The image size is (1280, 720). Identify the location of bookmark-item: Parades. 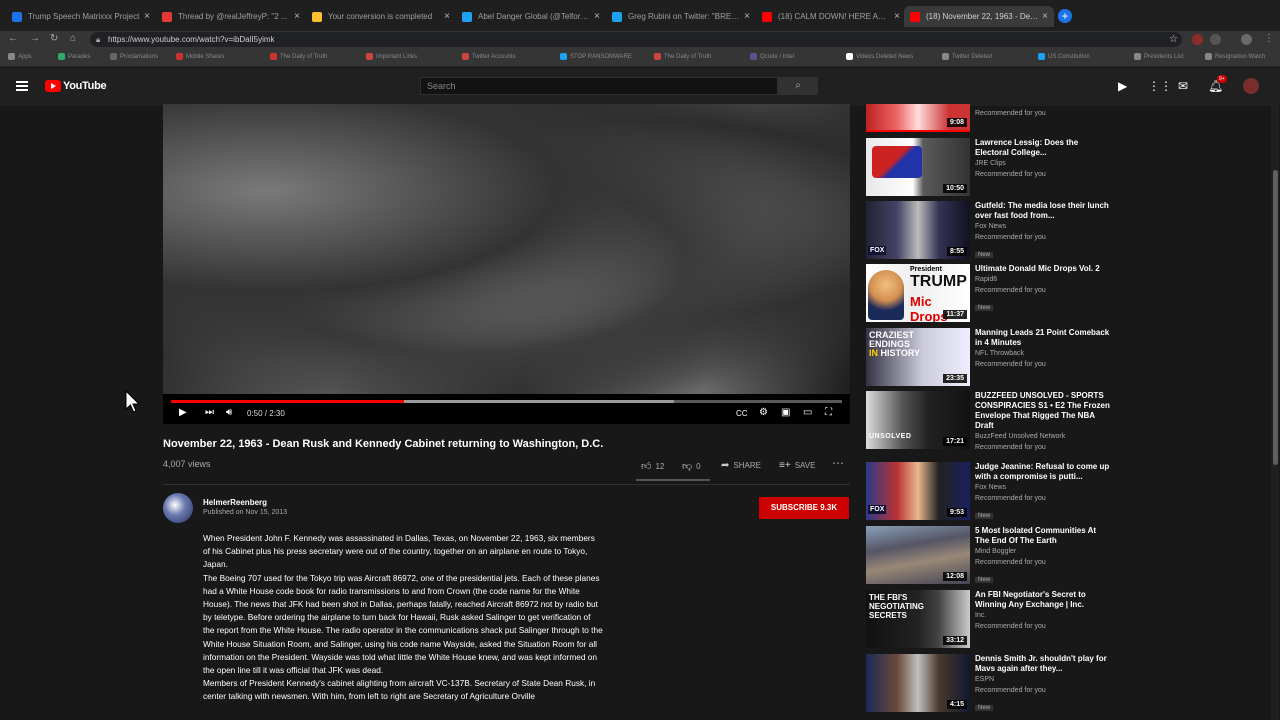
(74, 56).